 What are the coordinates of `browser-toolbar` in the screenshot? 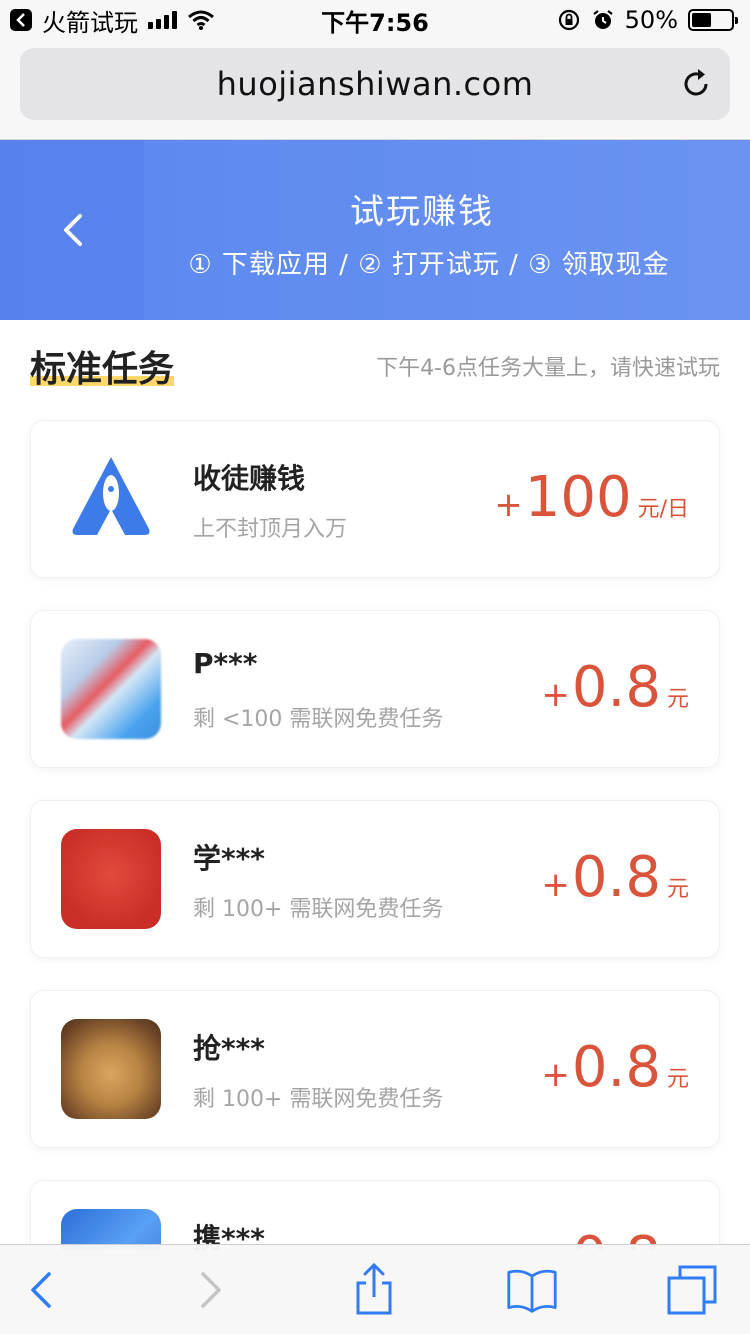 It's located at (375, 1289).